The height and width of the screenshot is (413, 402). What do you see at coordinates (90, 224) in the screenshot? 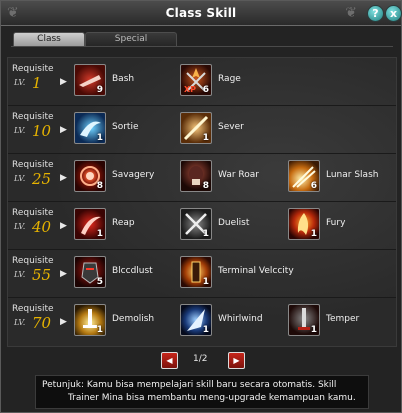
I see `reap-icon: 1` at bounding box center [90, 224].